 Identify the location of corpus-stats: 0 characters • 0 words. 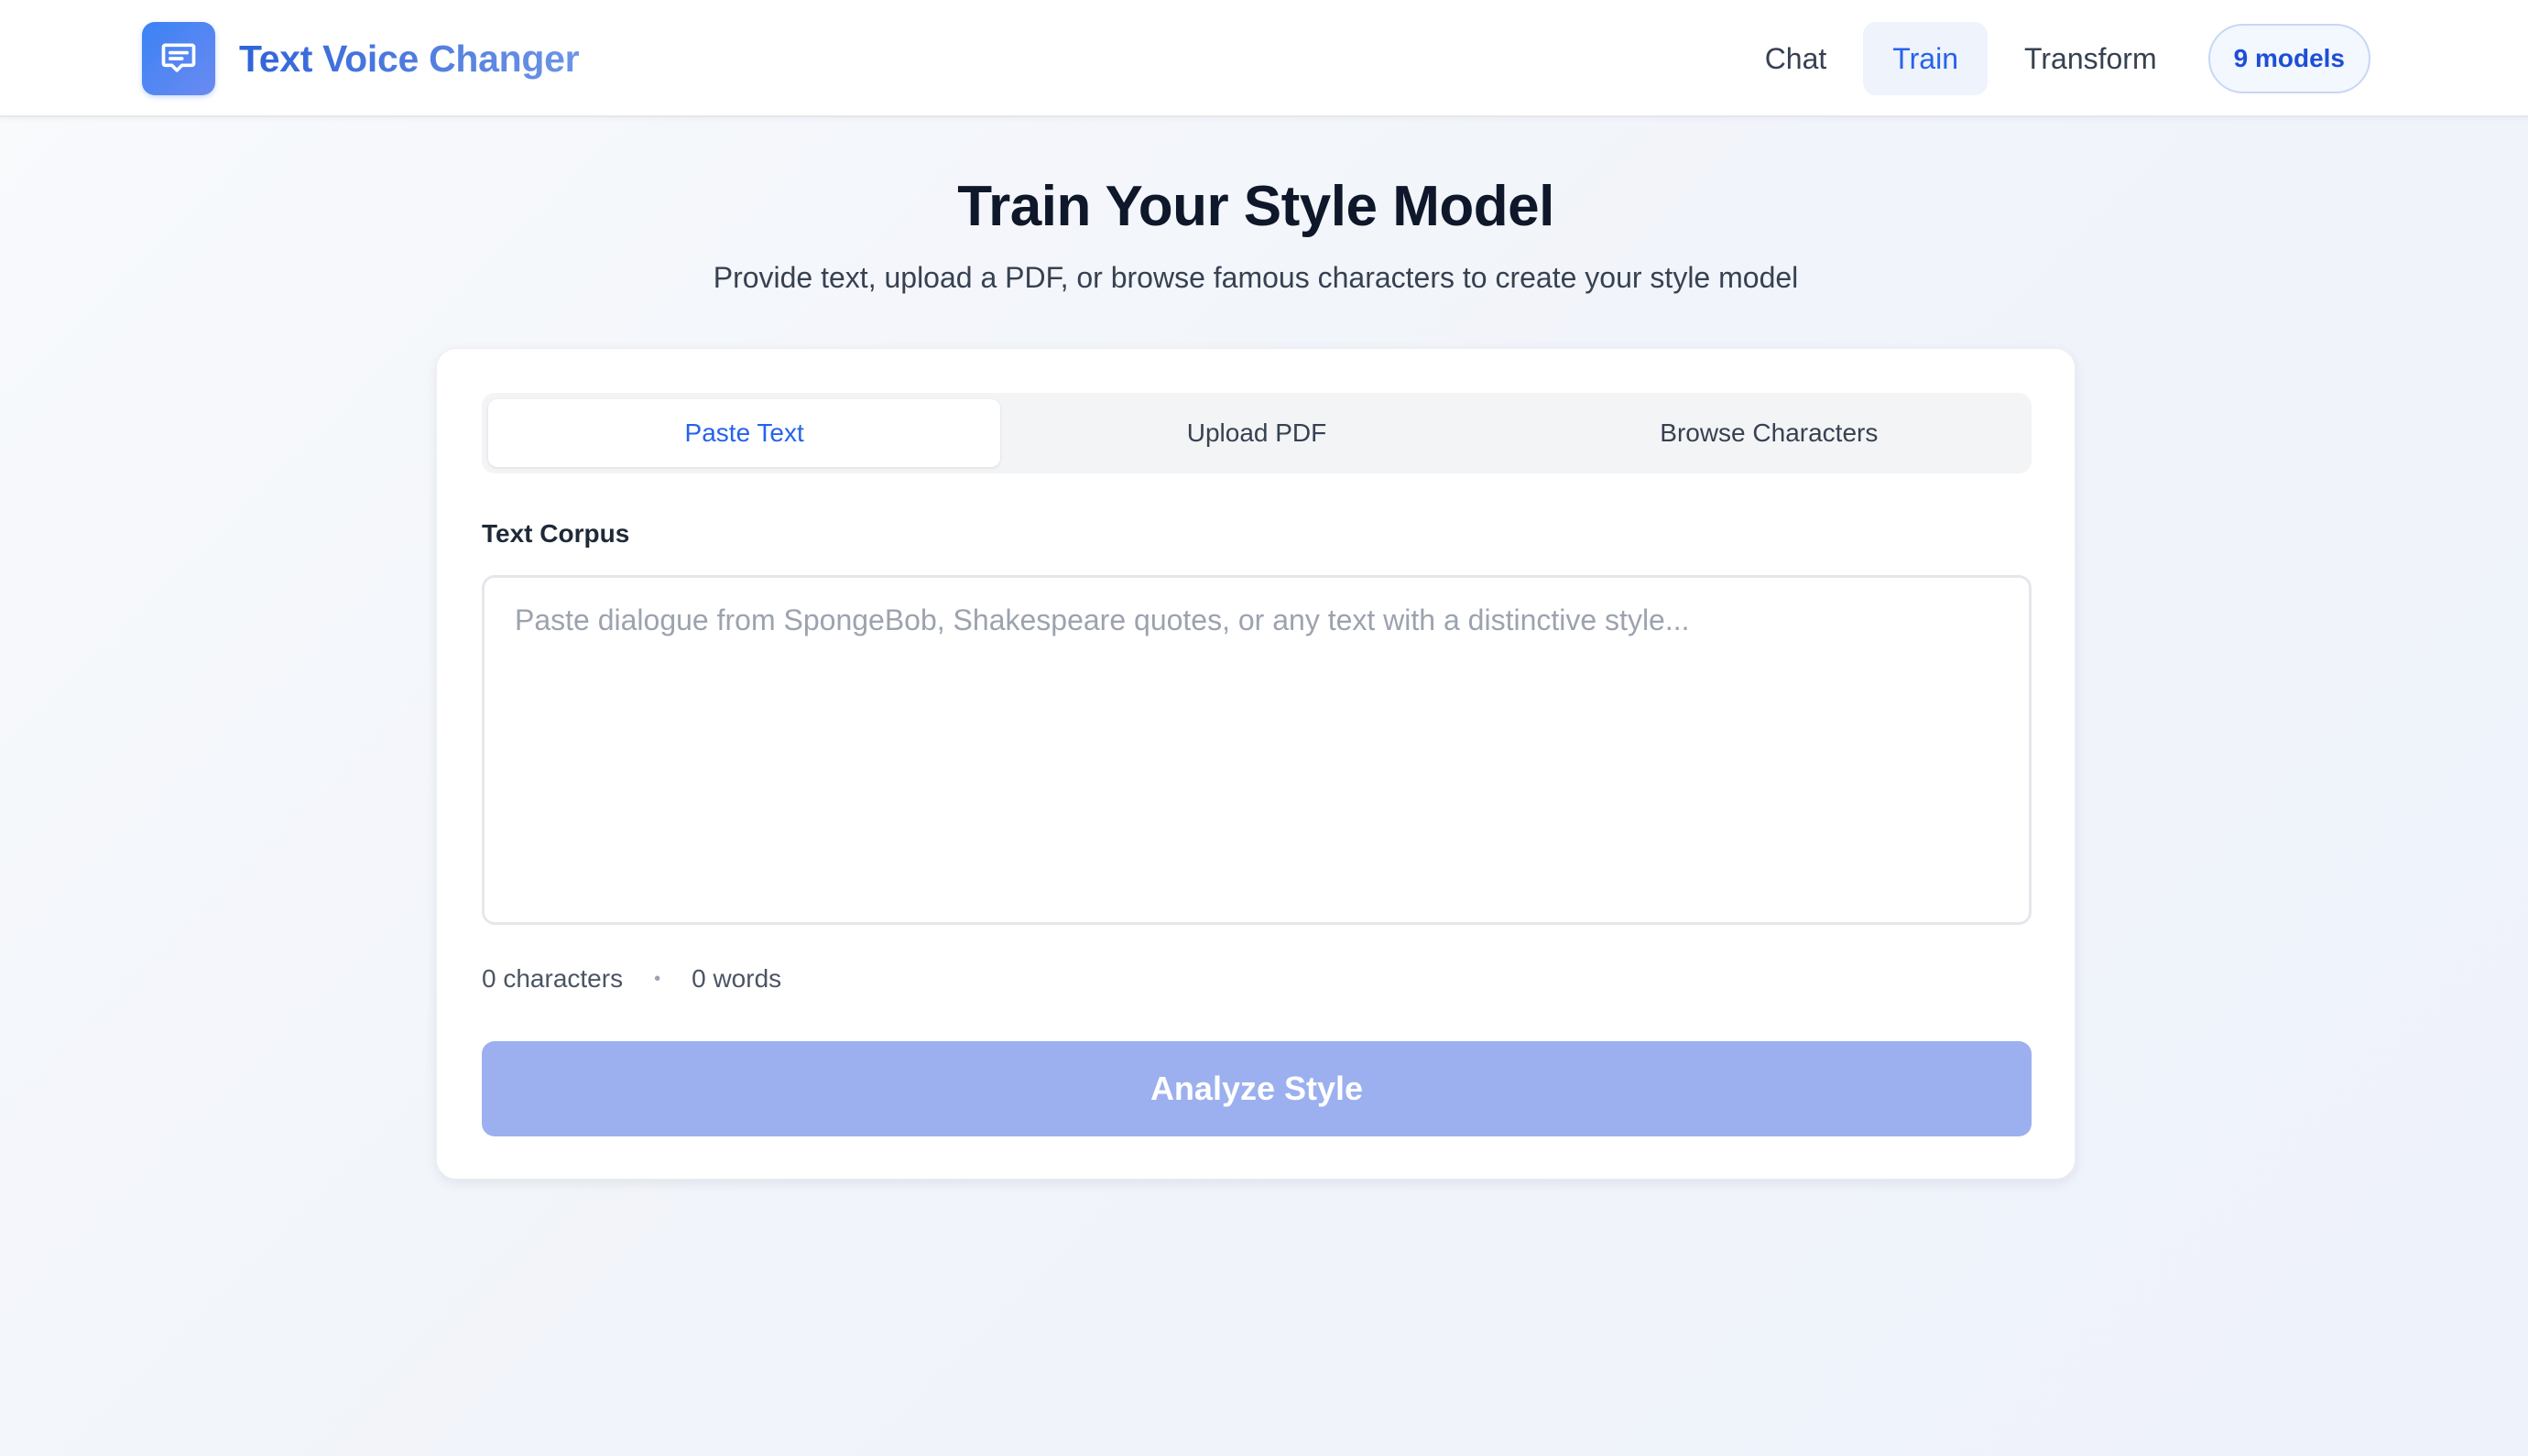
(632, 979).